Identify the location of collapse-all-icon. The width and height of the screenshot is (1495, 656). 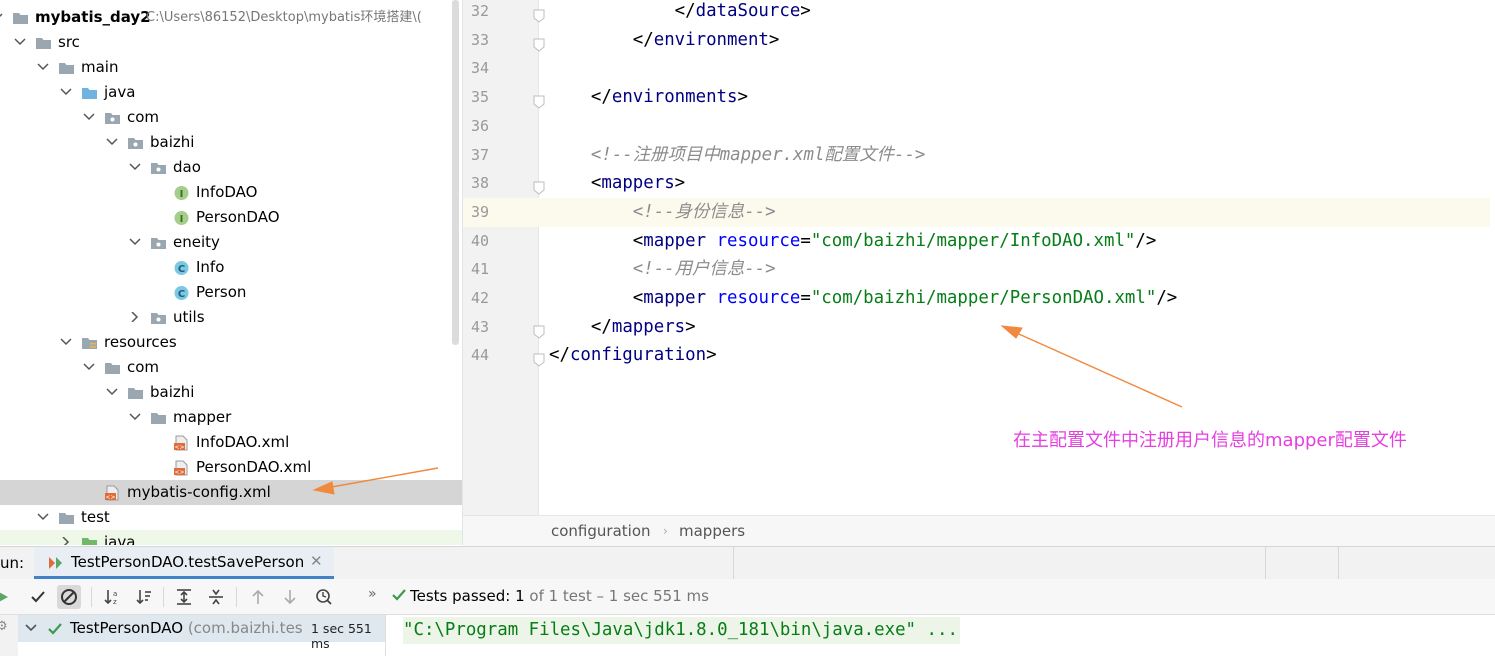
(216, 597).